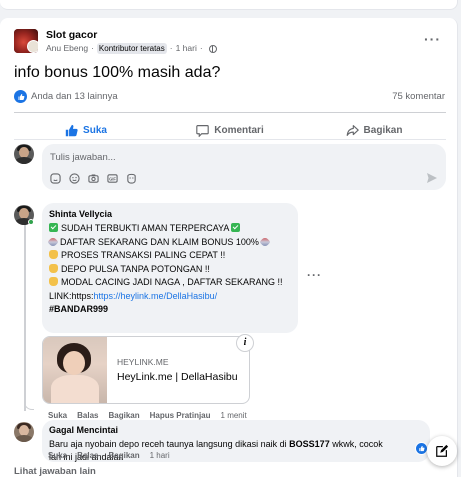 The height and width of the screenshot is (477, 461). I want to click on comment-author: Shinta Vellycia, so click(172, 214).